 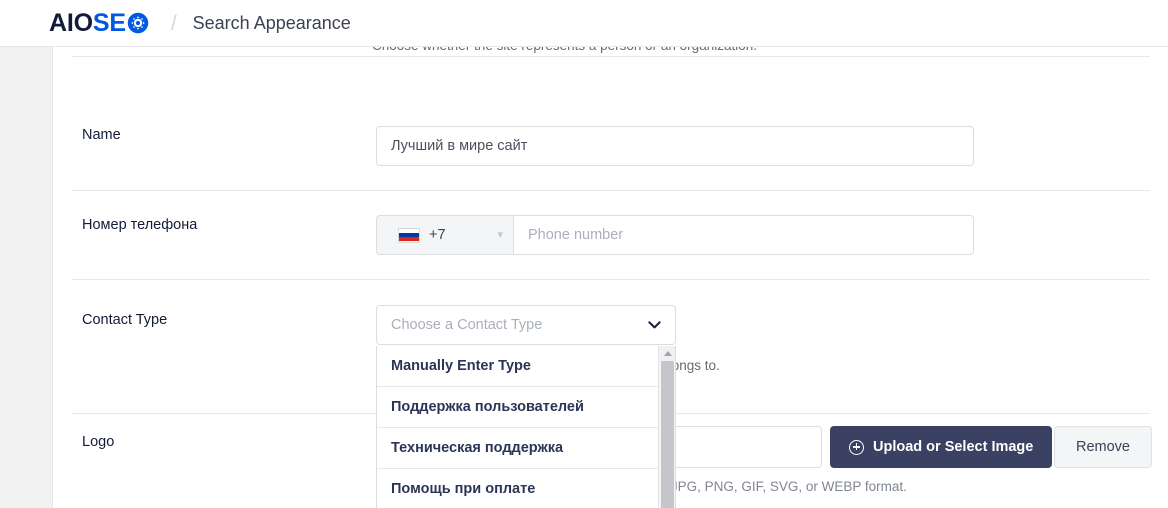 What do you see at coordinates (743, 235) in the screenshot?
I see `phone-number-input: Phone number` at bounding box center [743, 235].